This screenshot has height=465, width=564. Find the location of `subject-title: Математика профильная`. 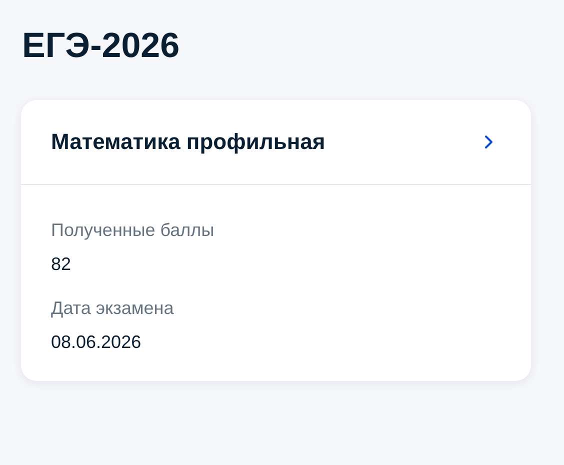

subject-title: Математика профильная is located at coordinates (188, 142).